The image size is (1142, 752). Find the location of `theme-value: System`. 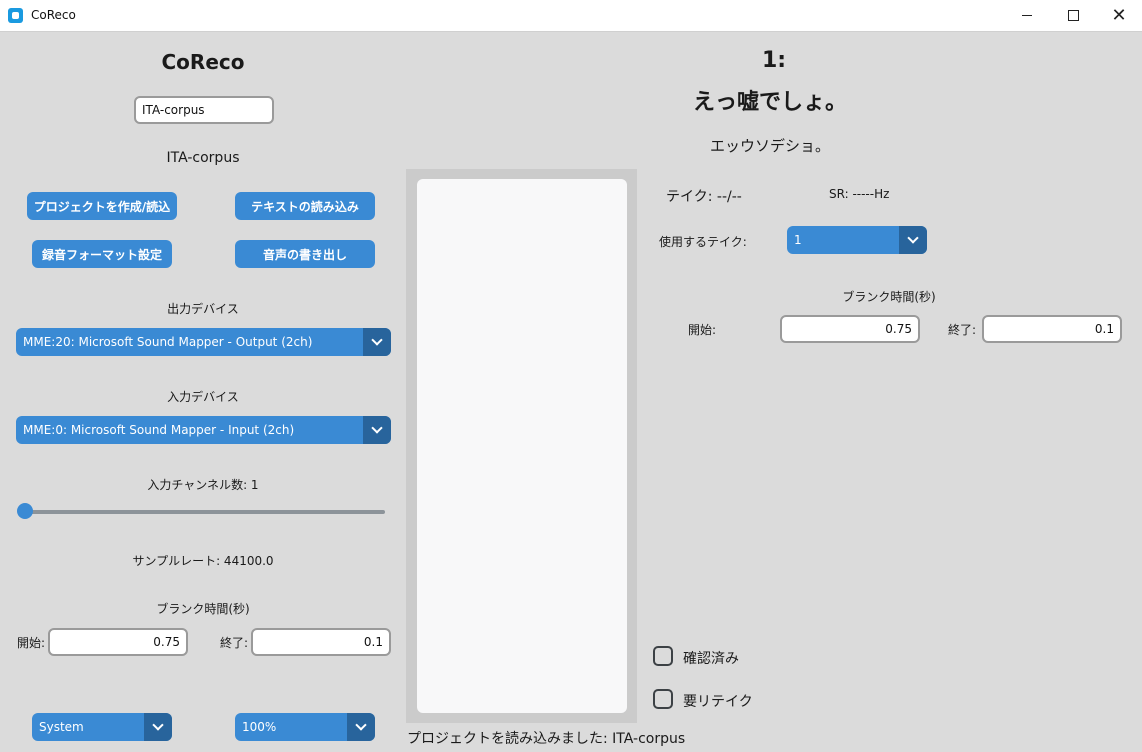

theme-value: System is located at coordinates (61, 727).